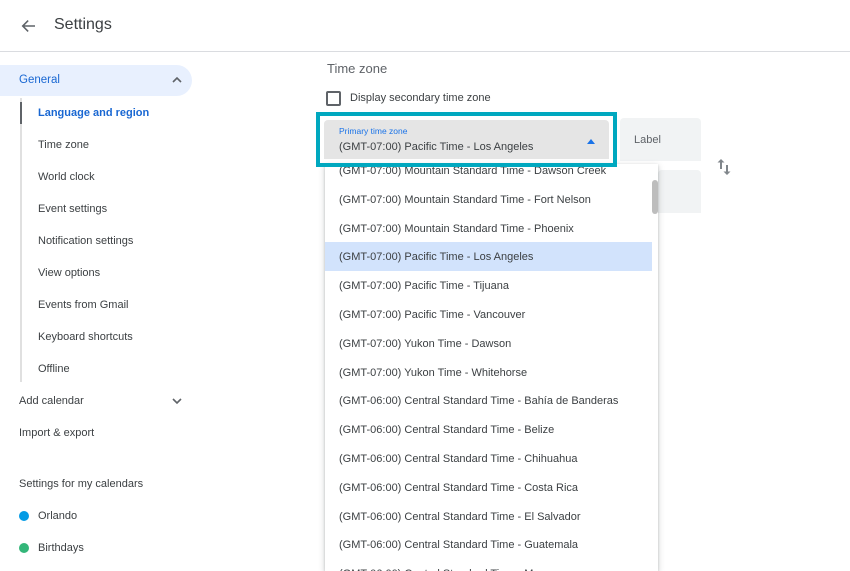  What do you see at coordinates (420, 98) in the screenshot?
I see `secondary-time-zone-label: Display secondary time zone` at bounding box center [420, 98].